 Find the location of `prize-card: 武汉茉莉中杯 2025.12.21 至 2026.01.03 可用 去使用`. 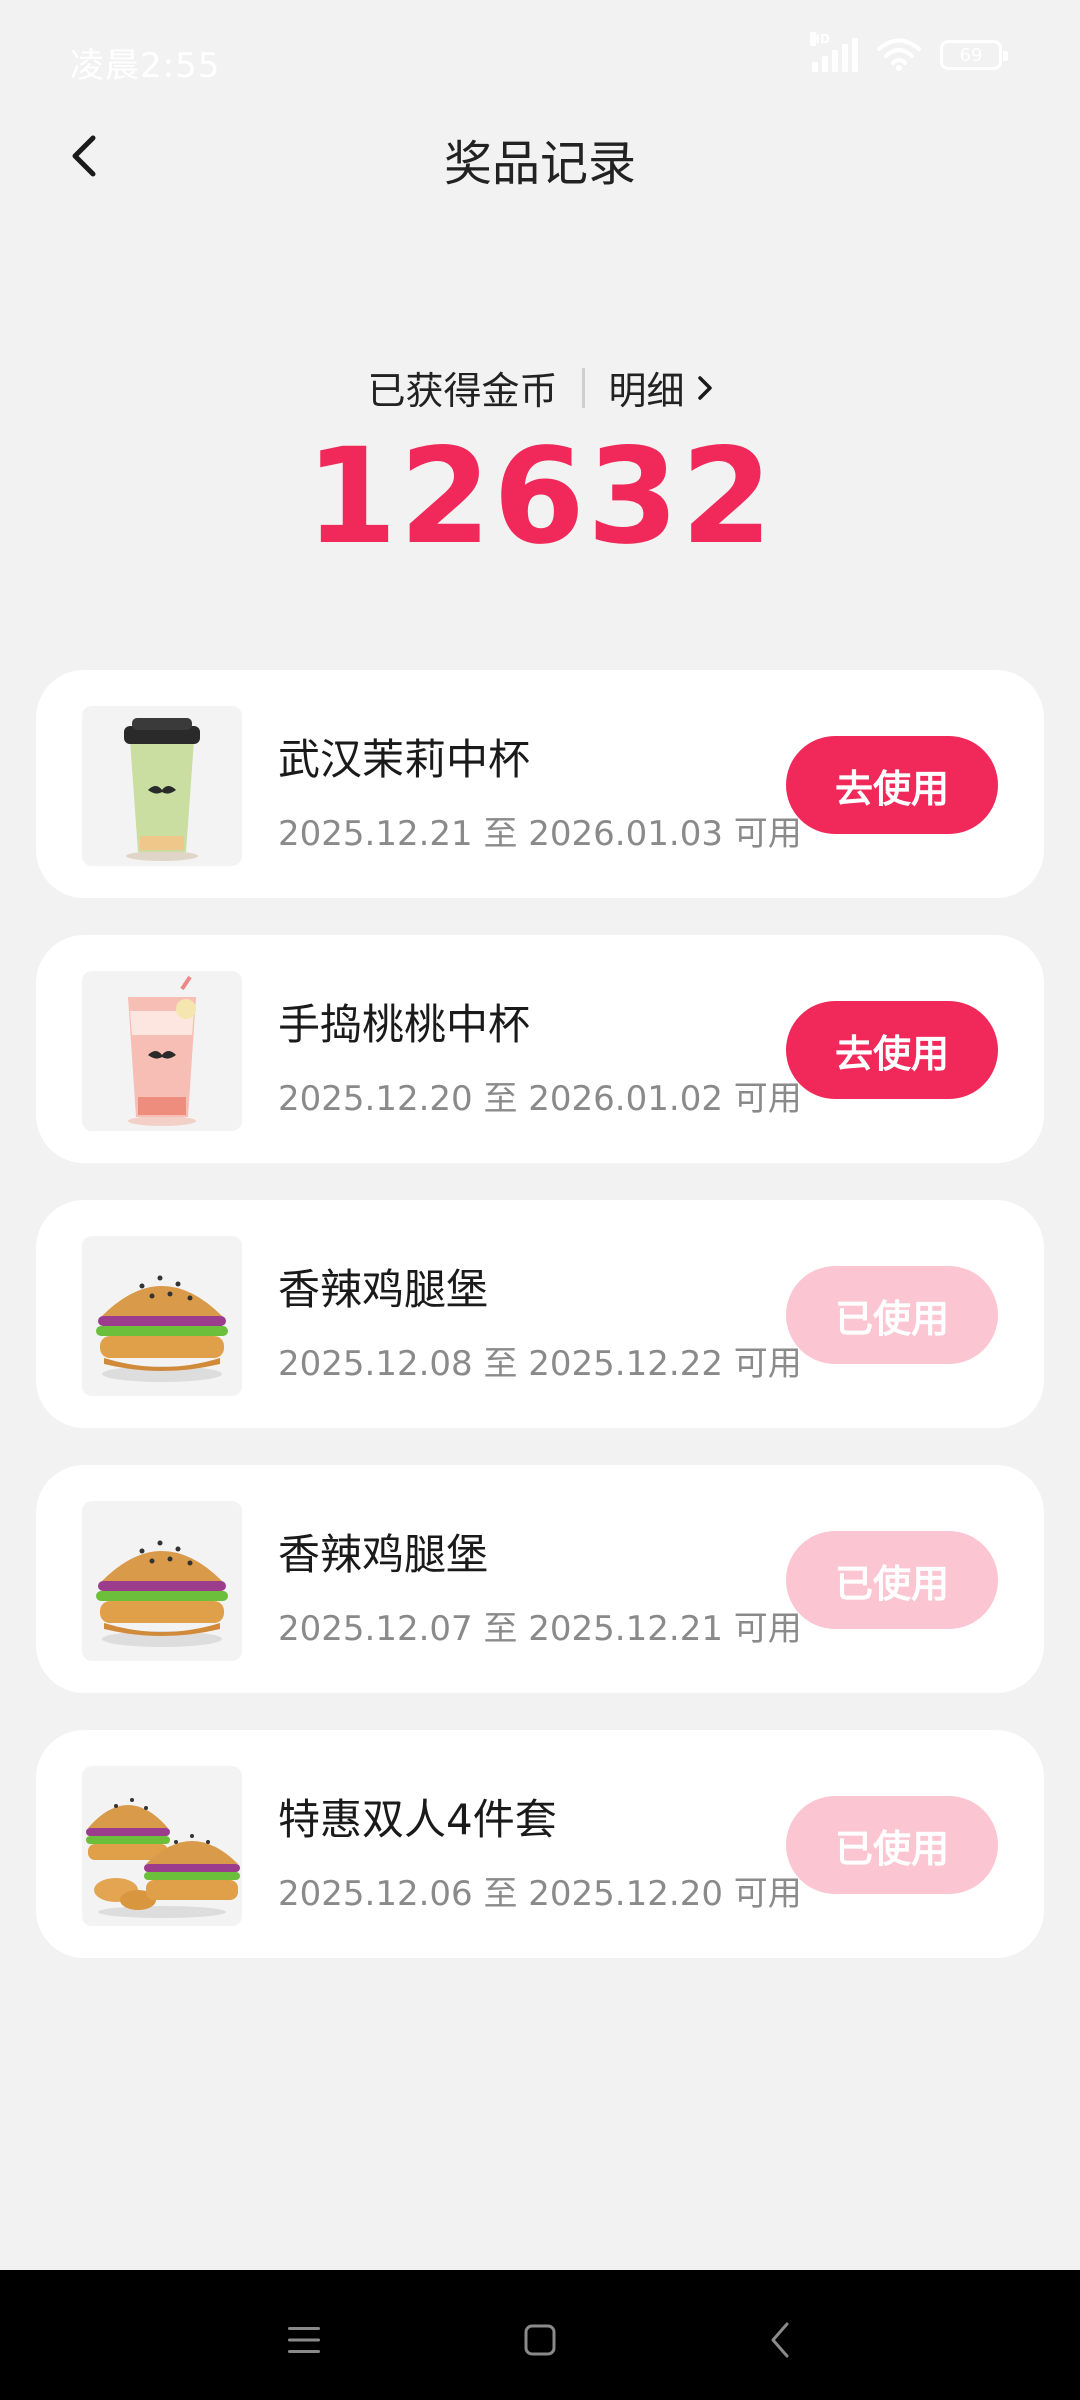

prize-card: 武汉茉莉中杯 2025.12.21 至 2026.01.03 可用 去使用 is located at coordinates (540, 784).